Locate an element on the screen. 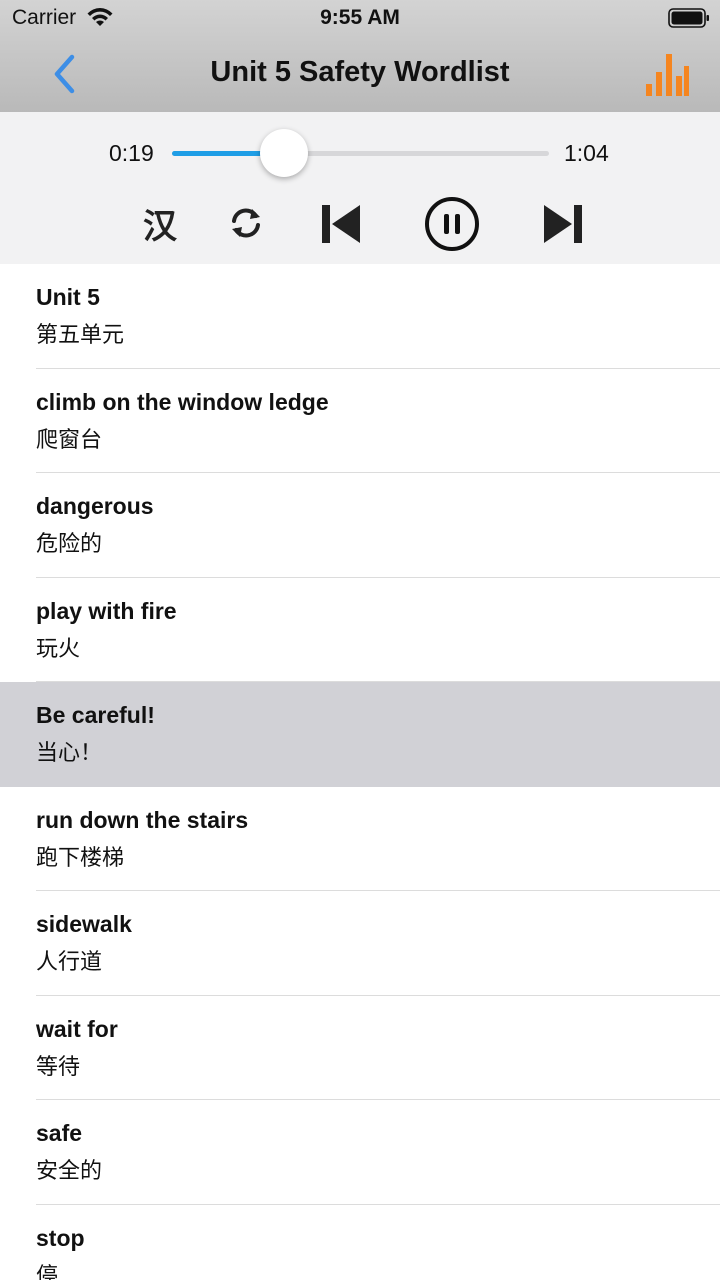 The width and height of the screenshot is (720, 1280). total-time: 1:04 is located at coordinates (586, 153).